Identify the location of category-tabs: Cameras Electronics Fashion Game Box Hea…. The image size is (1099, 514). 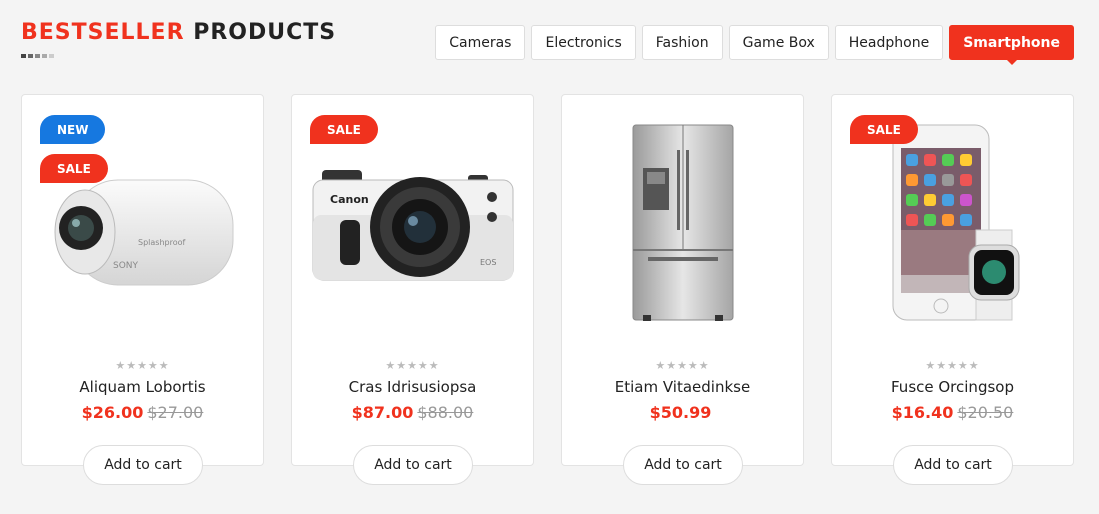
(754, 45).